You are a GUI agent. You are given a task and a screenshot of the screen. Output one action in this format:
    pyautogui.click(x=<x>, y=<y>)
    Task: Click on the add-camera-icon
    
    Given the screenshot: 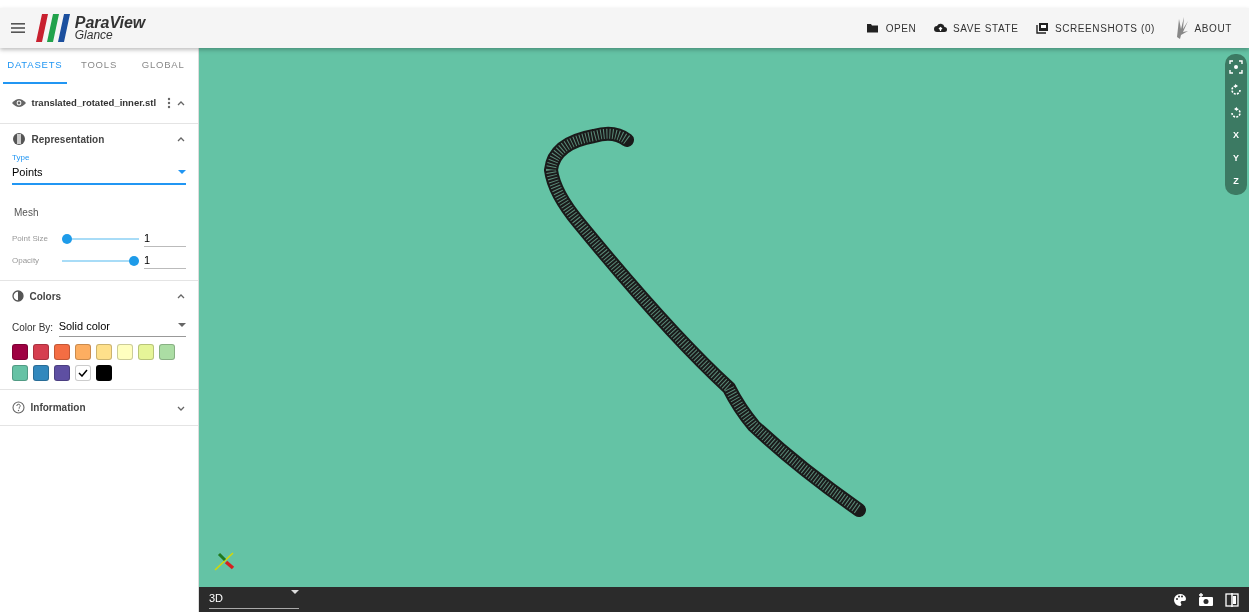 What is the action you would take?
    pyautogui.click(x=1206, y=599)
    